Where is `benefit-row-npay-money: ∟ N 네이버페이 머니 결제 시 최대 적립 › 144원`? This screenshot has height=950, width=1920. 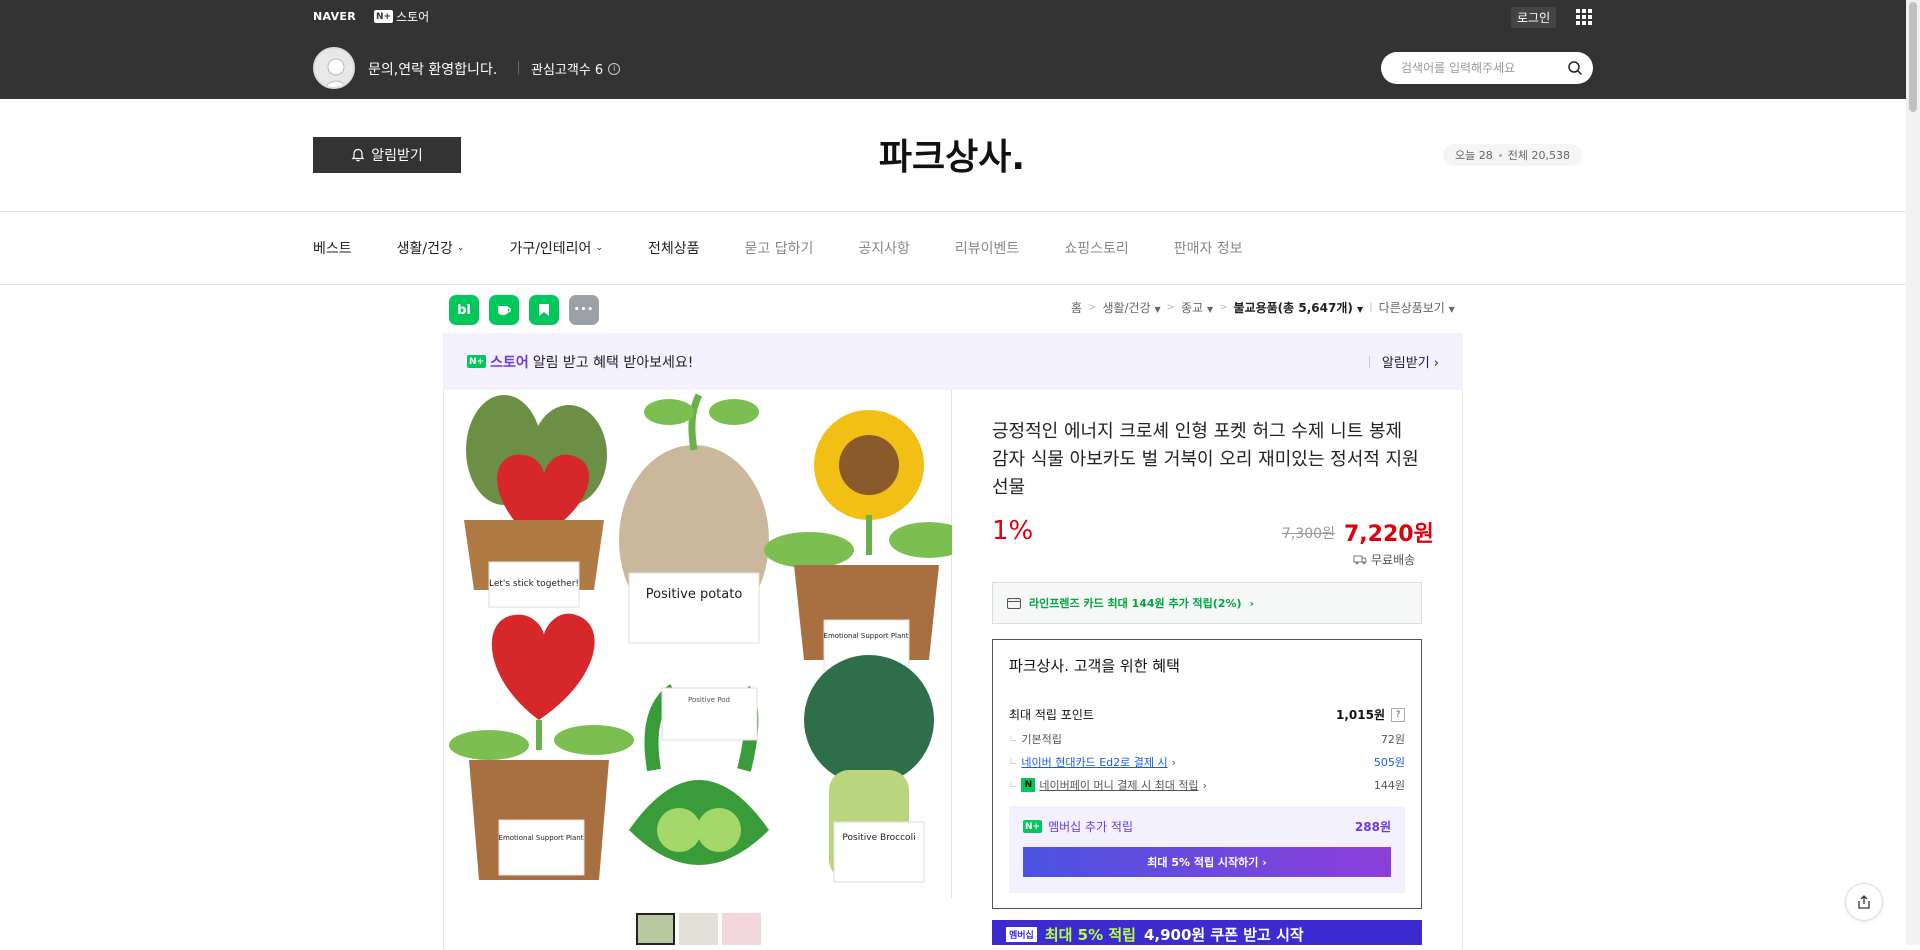
benefit-row-npay-money: ∟ N 네이버페이 머니 결제 시 최대 적립 › 144원 is located at coordinates (1207, 785).